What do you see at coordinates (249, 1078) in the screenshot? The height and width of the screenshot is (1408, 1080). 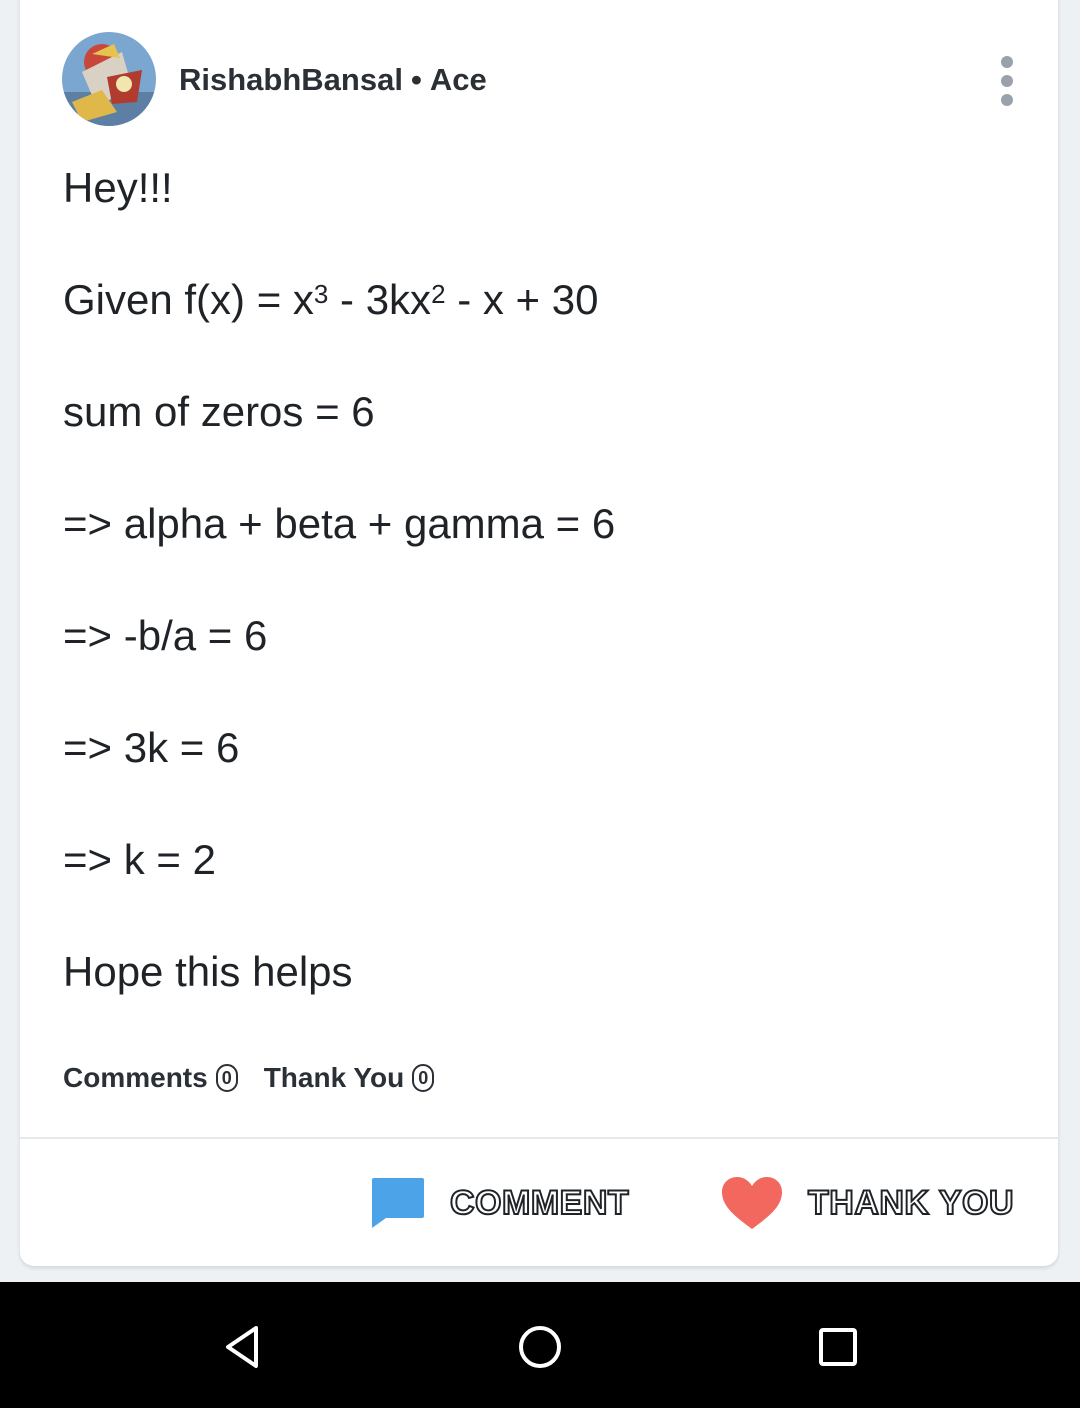 I see `answer-stats: Comments 0 Thank You 0` at bounding box center [249, 1078].